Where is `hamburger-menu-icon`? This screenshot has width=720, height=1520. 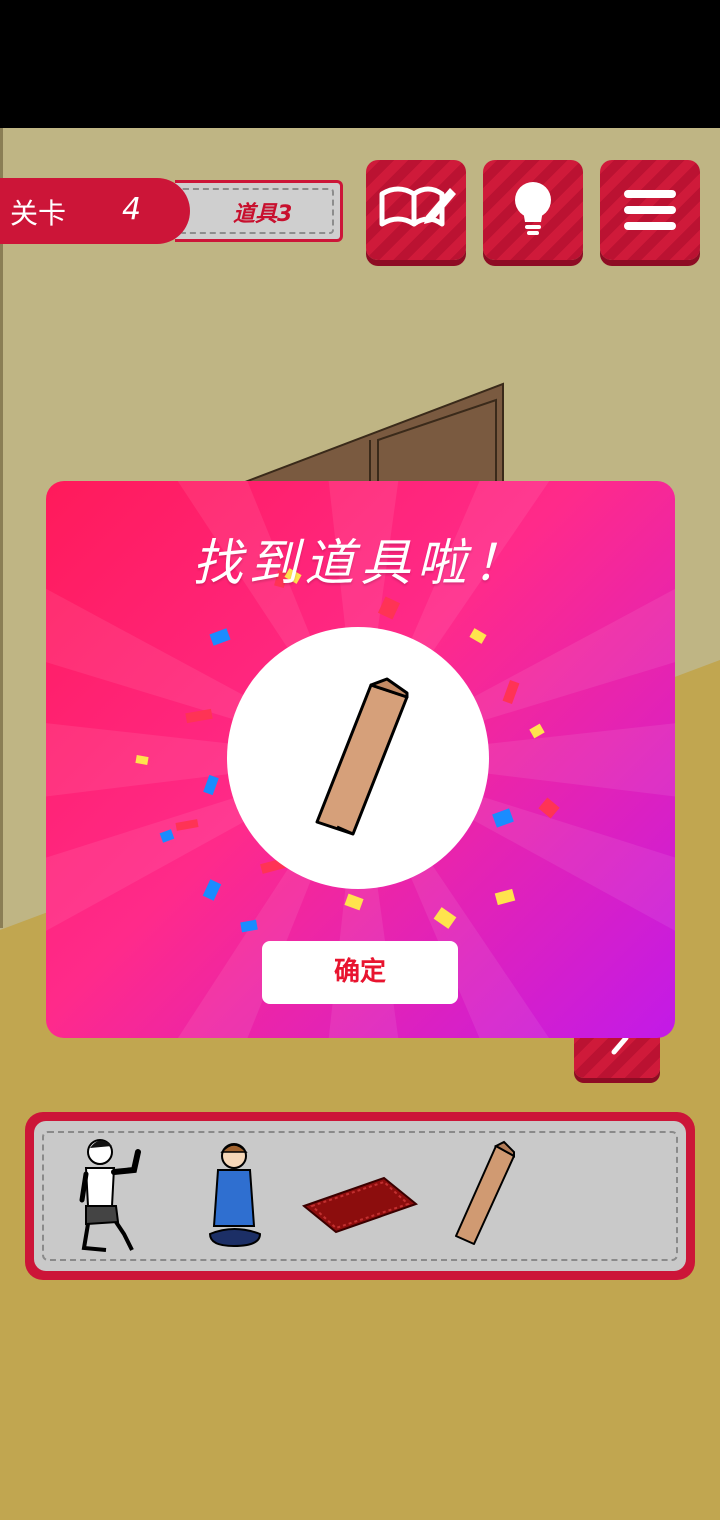 hamburger-menu-icon is located at coordinates (650, 210).